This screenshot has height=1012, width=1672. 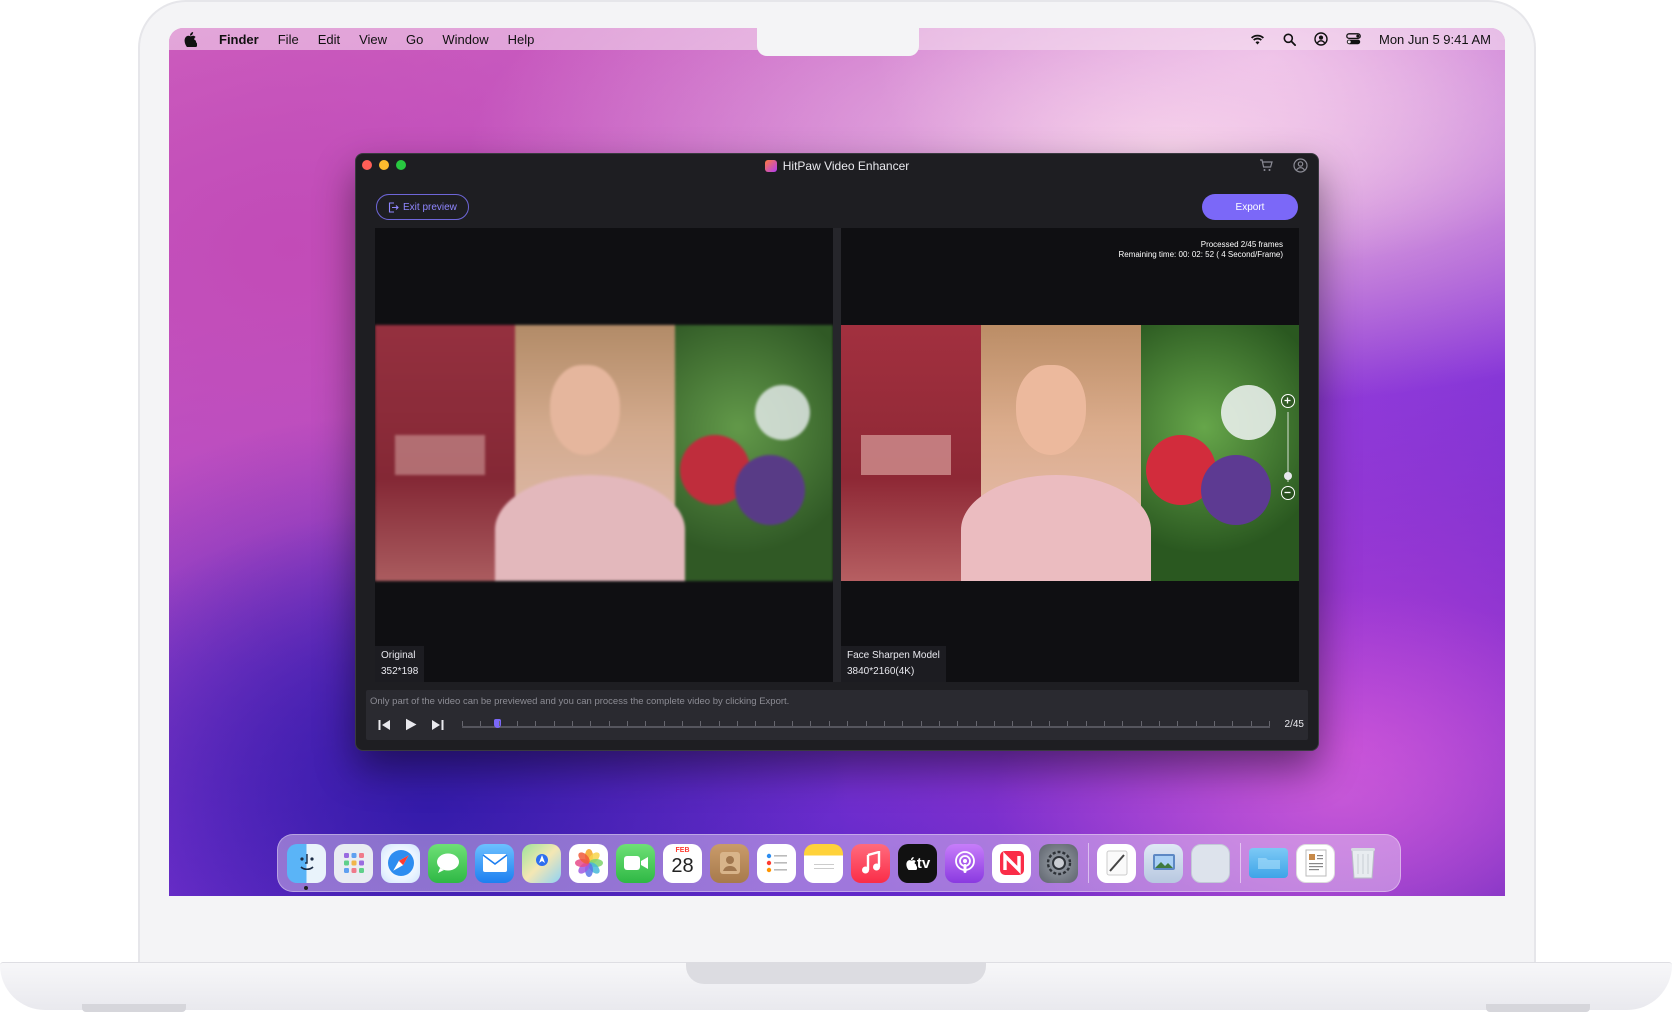 I want to click on window-titlebar: HitPaw Video Enhancer, so click(x=837, y=166).